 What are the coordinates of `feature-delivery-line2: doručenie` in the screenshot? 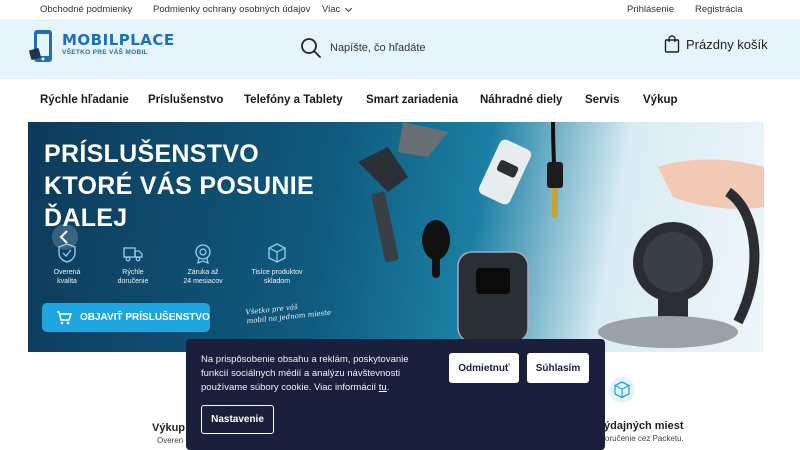 It's located at (133, 281).